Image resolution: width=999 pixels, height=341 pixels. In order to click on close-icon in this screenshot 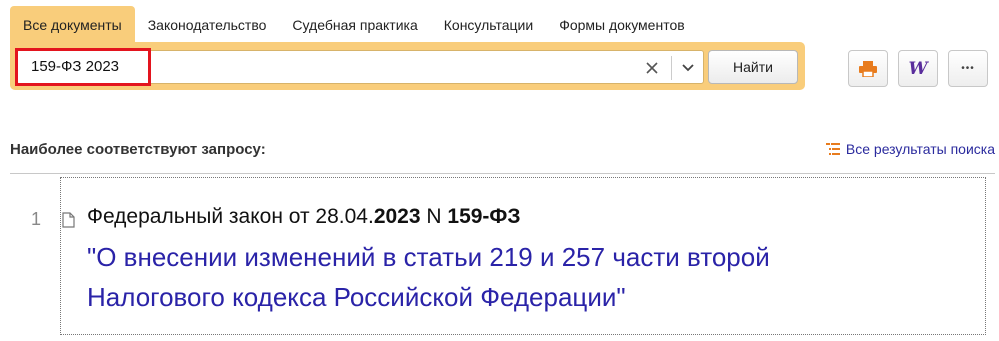, I will do `click(652, 68)`.